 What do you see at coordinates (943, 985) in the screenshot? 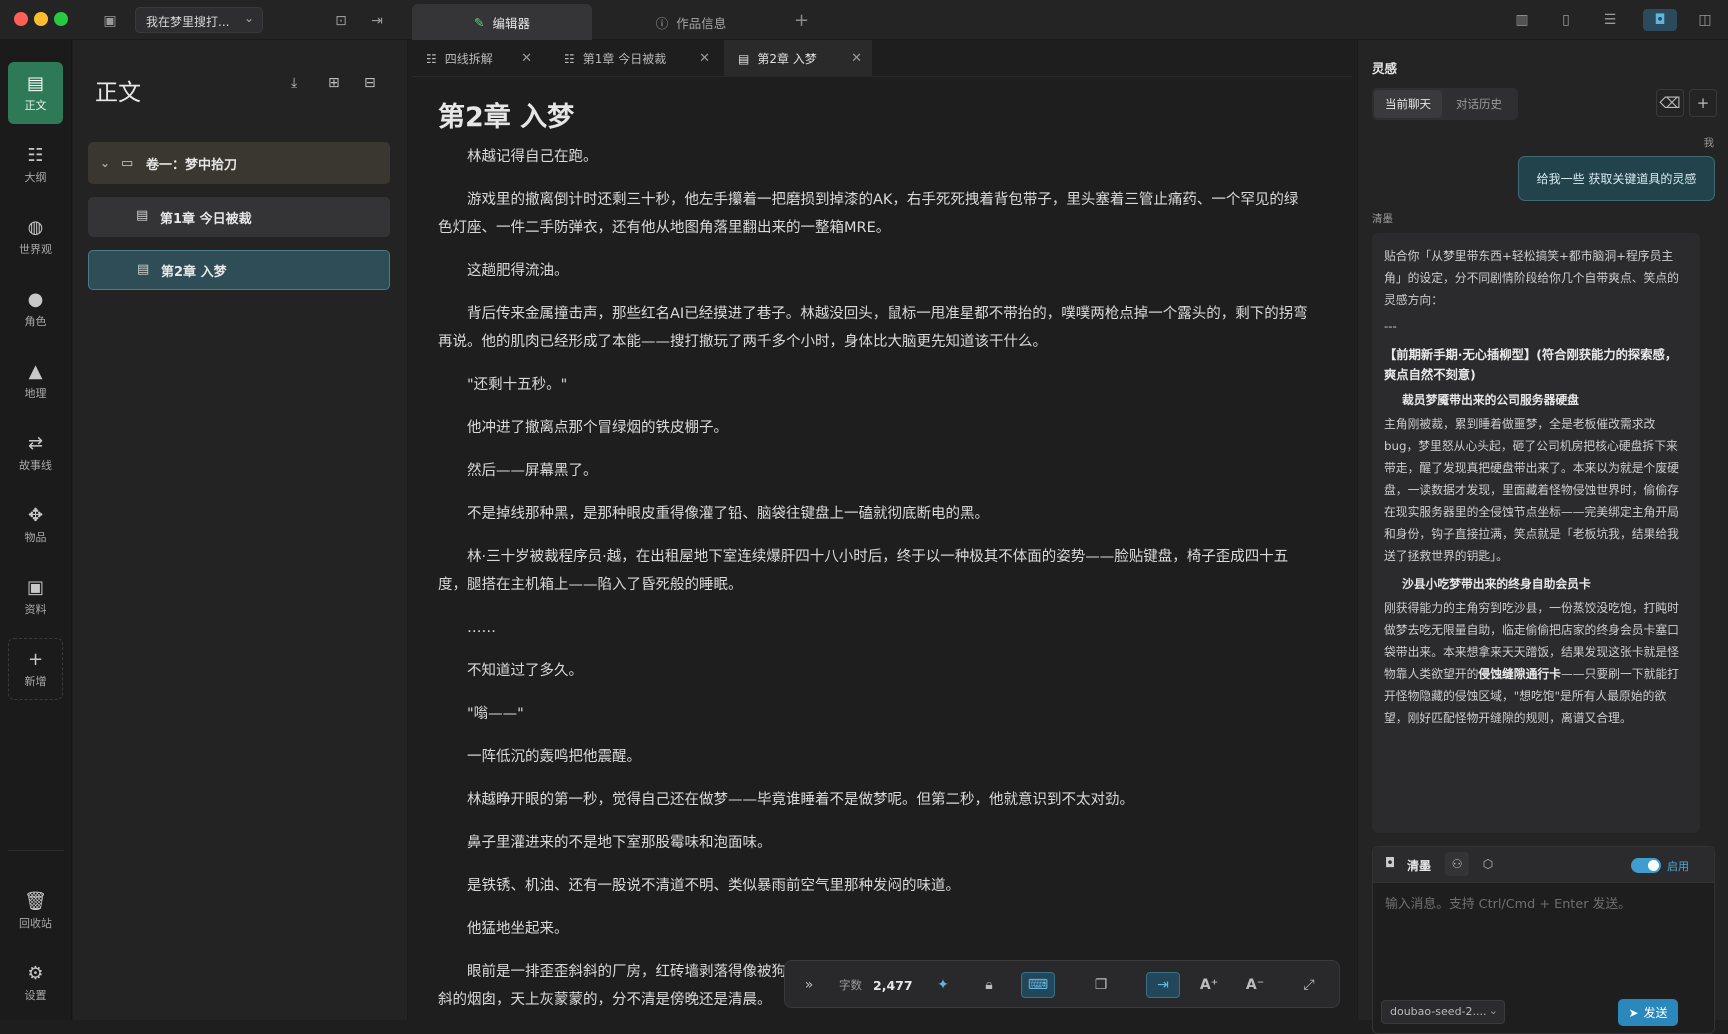
I see `ai-sparkle-icon: ✦` at bounding box center [943, 985].